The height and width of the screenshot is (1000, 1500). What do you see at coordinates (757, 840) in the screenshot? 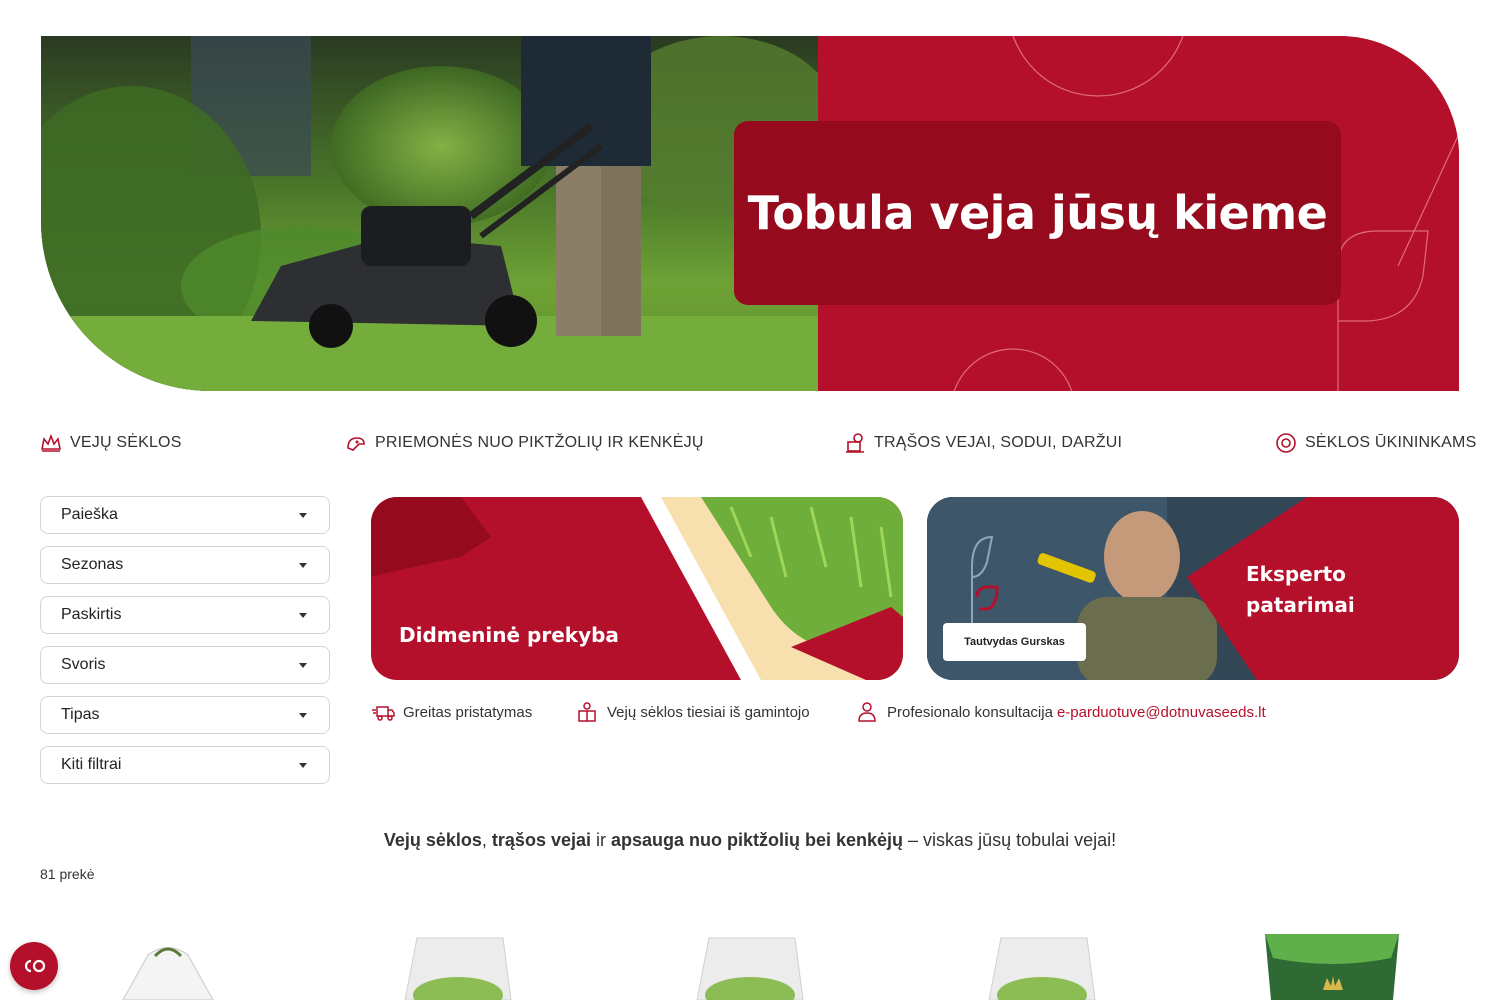
I see `tagline-part3: apsauga nuo piktžolių bei kenkėjų` at bounding box center [757, 840].